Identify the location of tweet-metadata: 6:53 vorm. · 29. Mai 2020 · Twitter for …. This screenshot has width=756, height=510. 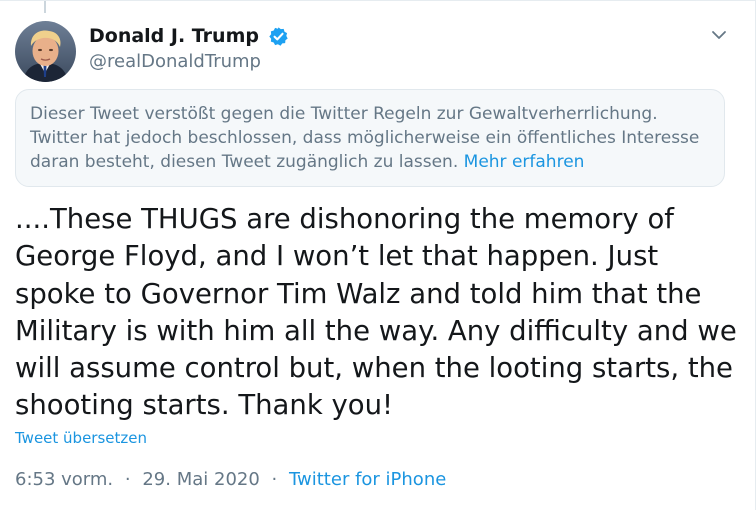
(230, 479).